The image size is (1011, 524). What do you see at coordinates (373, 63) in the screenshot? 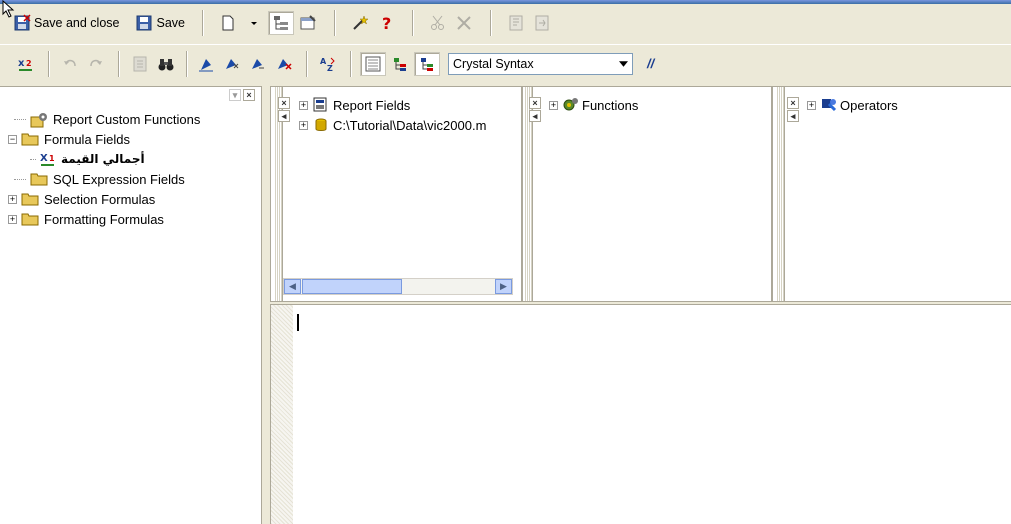
I see `toggle-fields-tree-button` at bounding box center [373, 63].